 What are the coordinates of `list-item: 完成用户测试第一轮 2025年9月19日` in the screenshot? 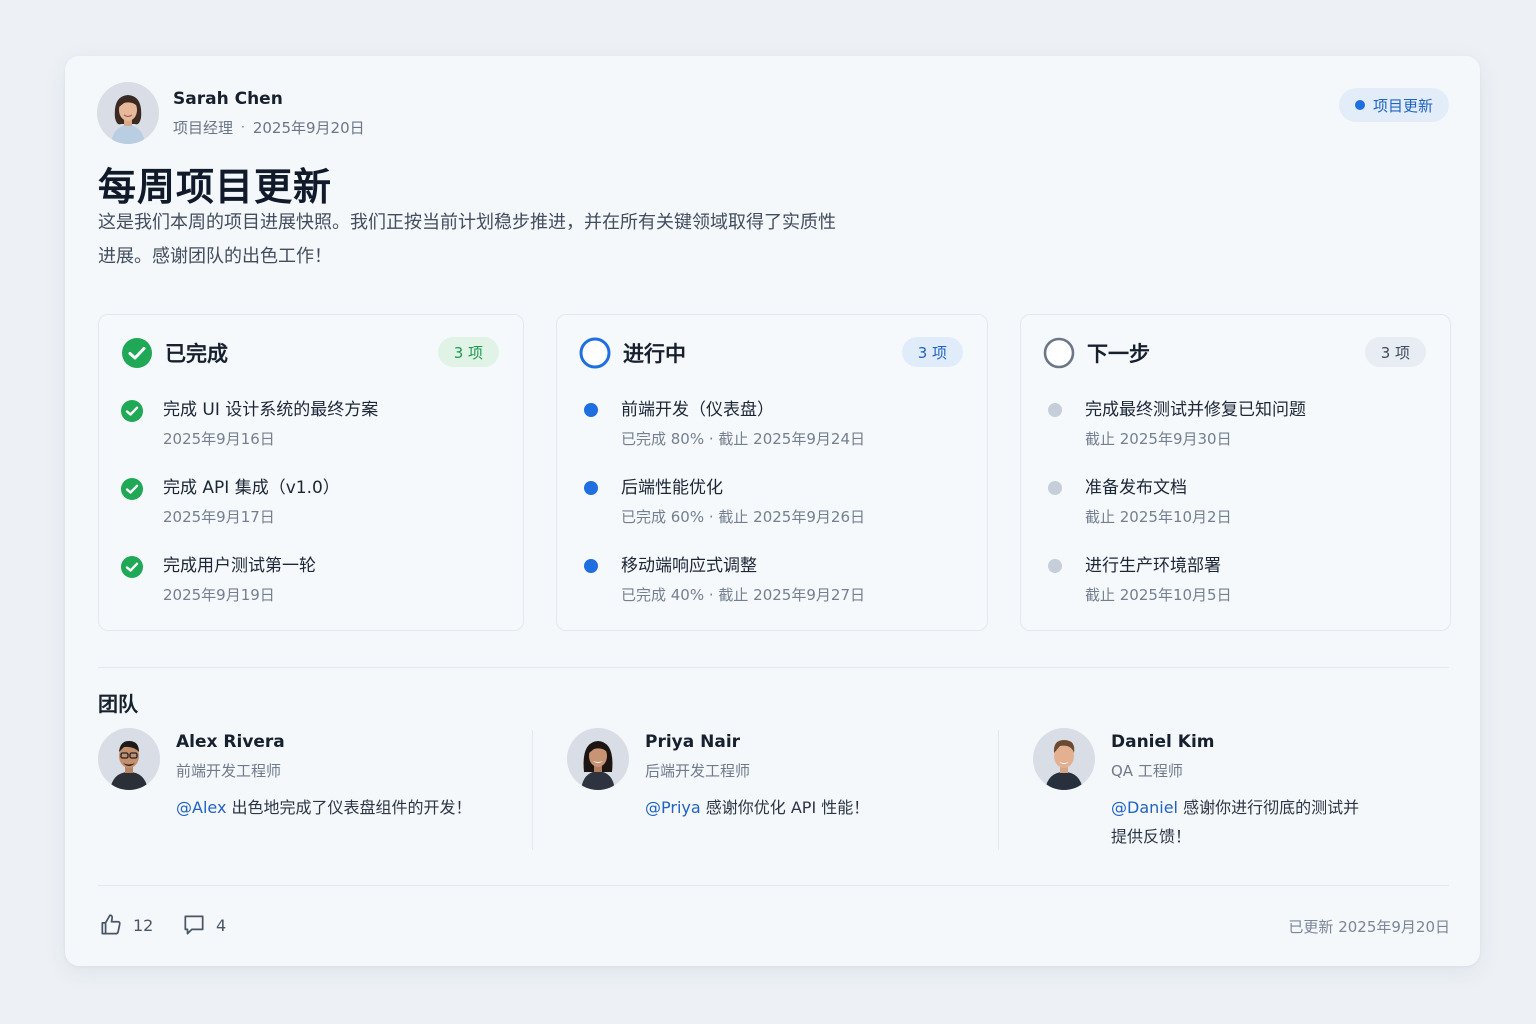 It's located at (314, 590).